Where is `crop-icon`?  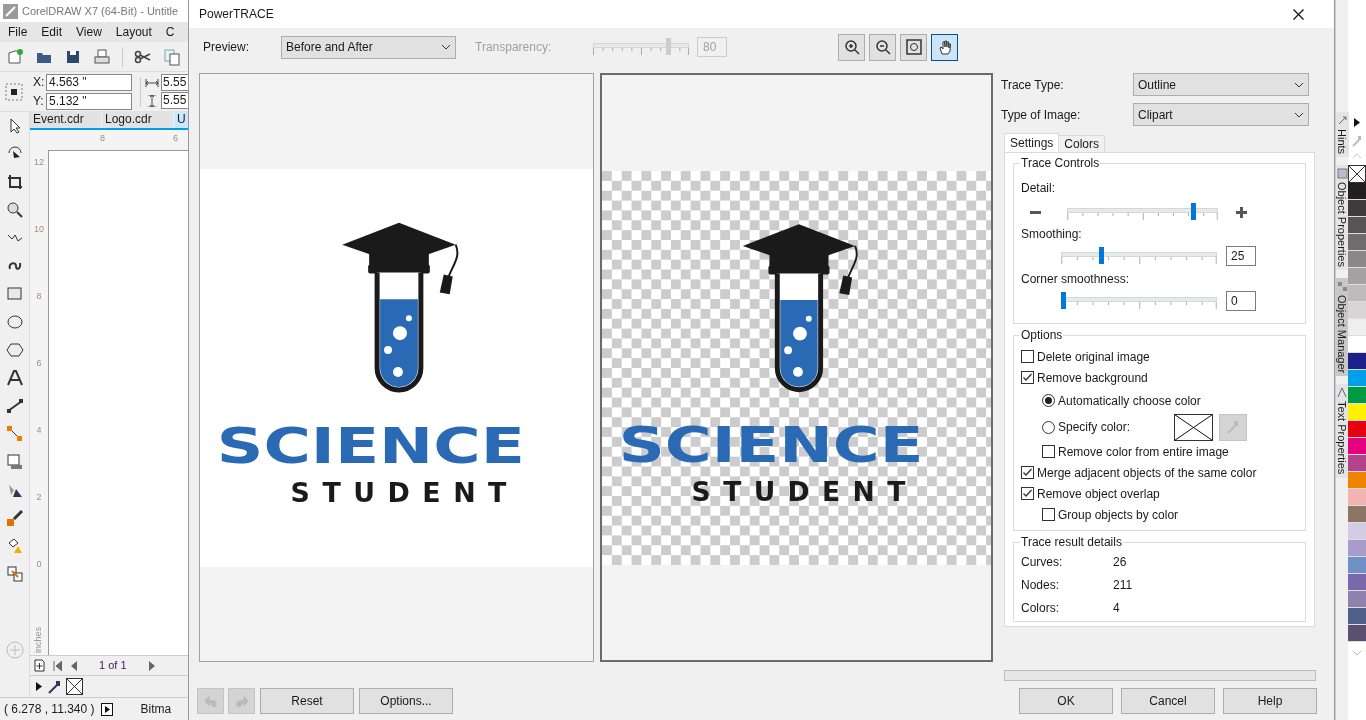 crop-icon is located at coordinates (14, 182).